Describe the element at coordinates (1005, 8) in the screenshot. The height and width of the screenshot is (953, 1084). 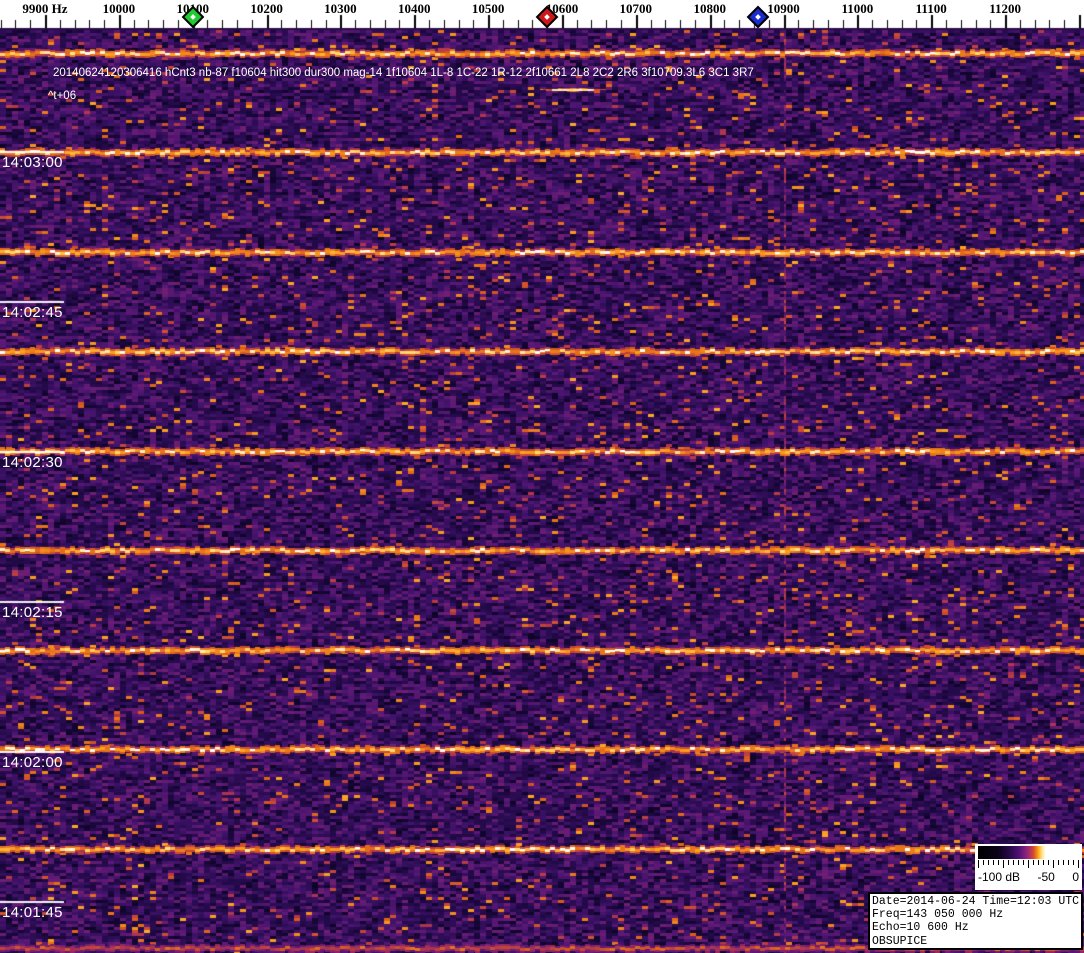
I see `freq-tick-label: 11200` at that location.